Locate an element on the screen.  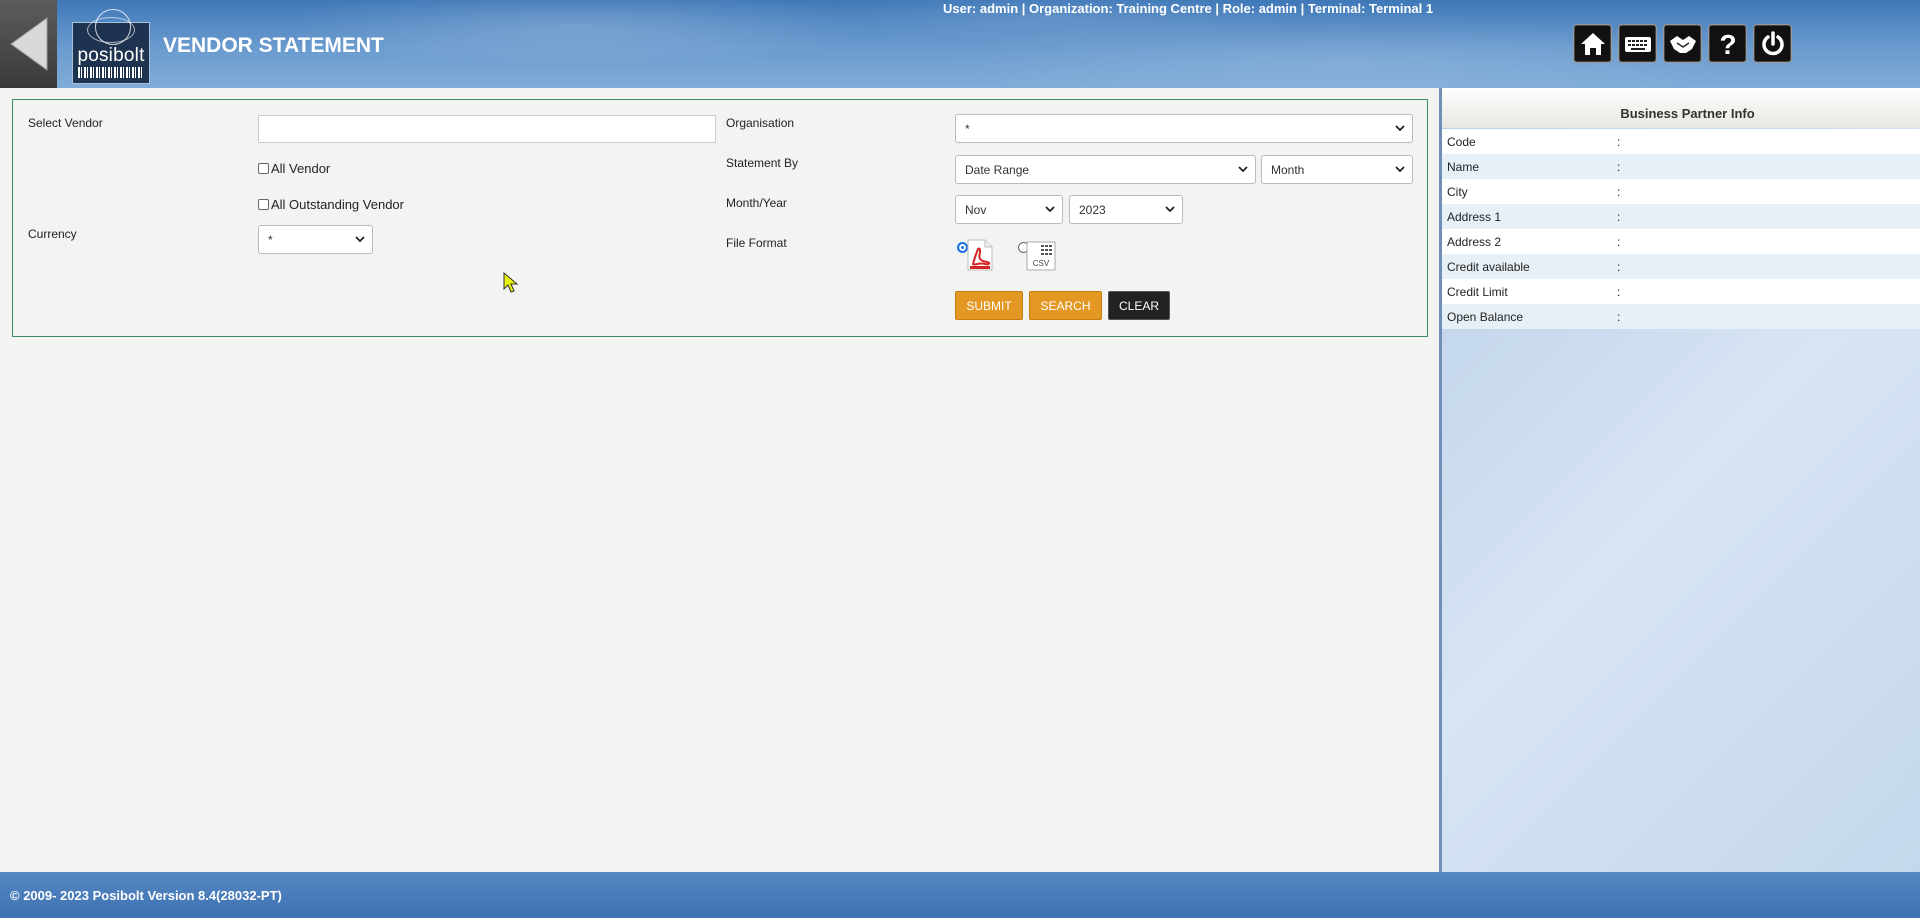
home-button is located at coordinates (1592, 43).